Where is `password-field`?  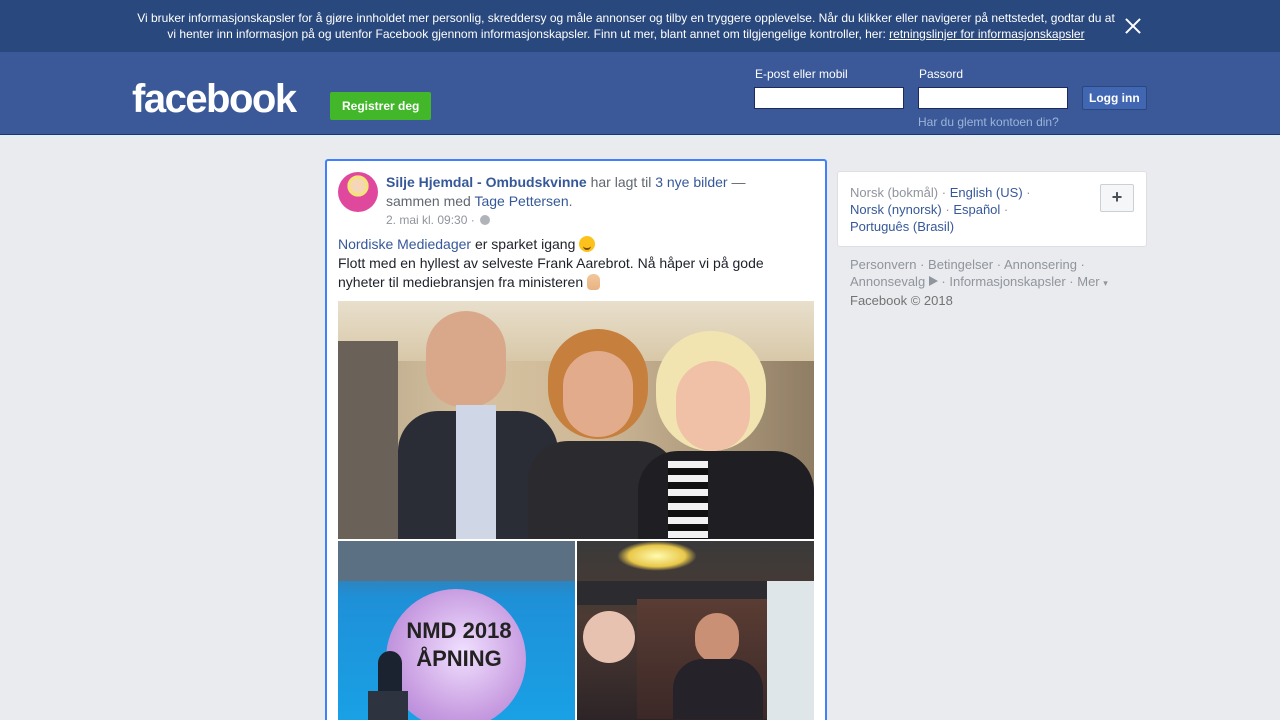
password-field is located at coordinates (993, 98).